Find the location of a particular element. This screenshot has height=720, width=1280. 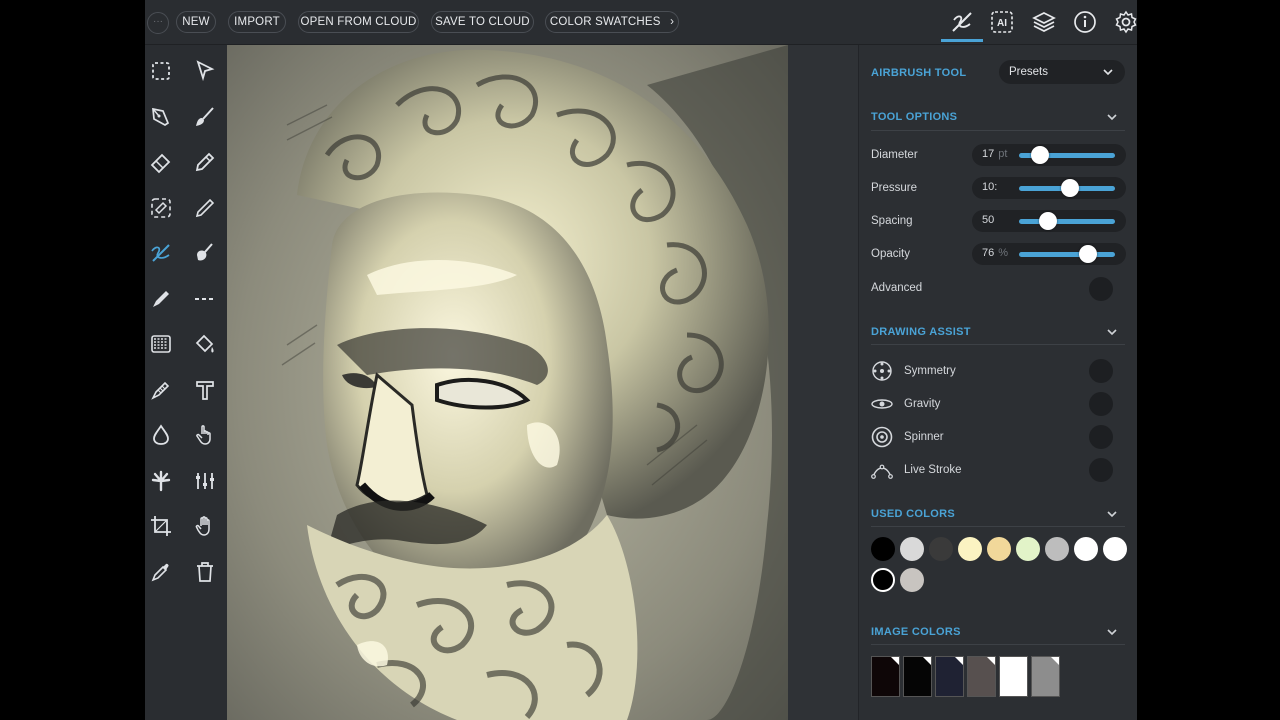

ai-icon: AI is located at coordinates (1002, 22).